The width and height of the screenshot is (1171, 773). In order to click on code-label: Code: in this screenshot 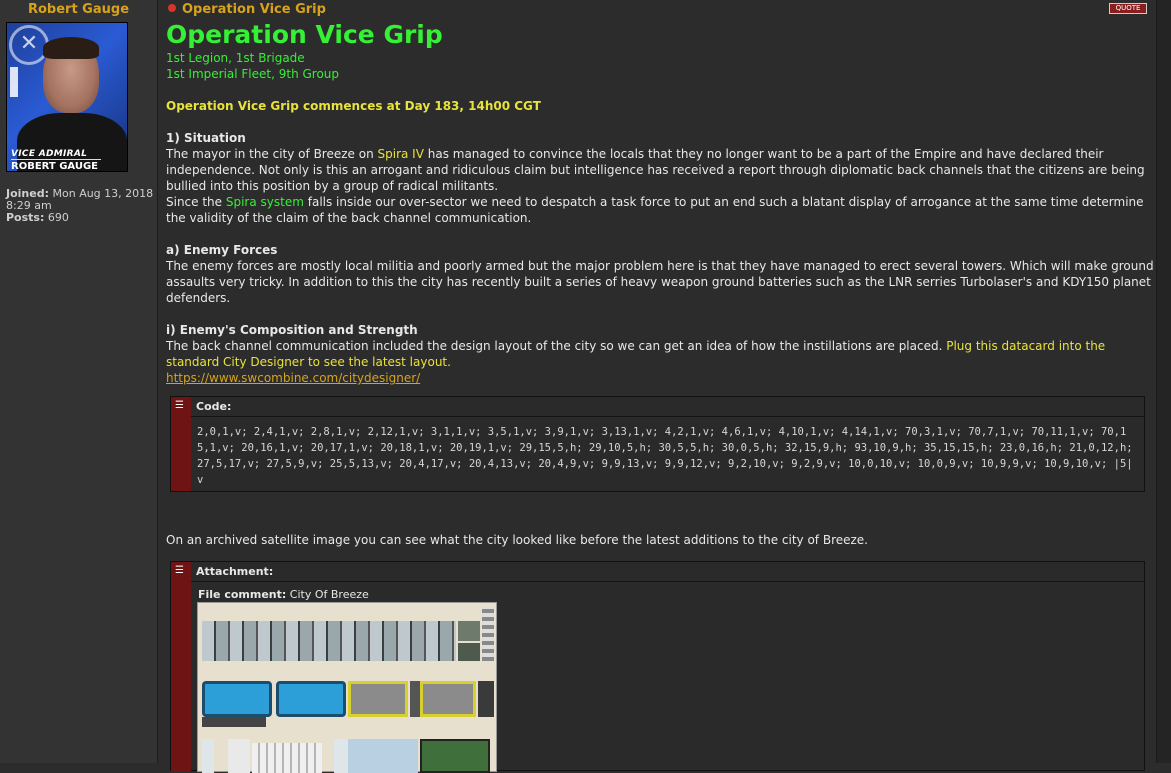, I will do `click(214, 406)`.